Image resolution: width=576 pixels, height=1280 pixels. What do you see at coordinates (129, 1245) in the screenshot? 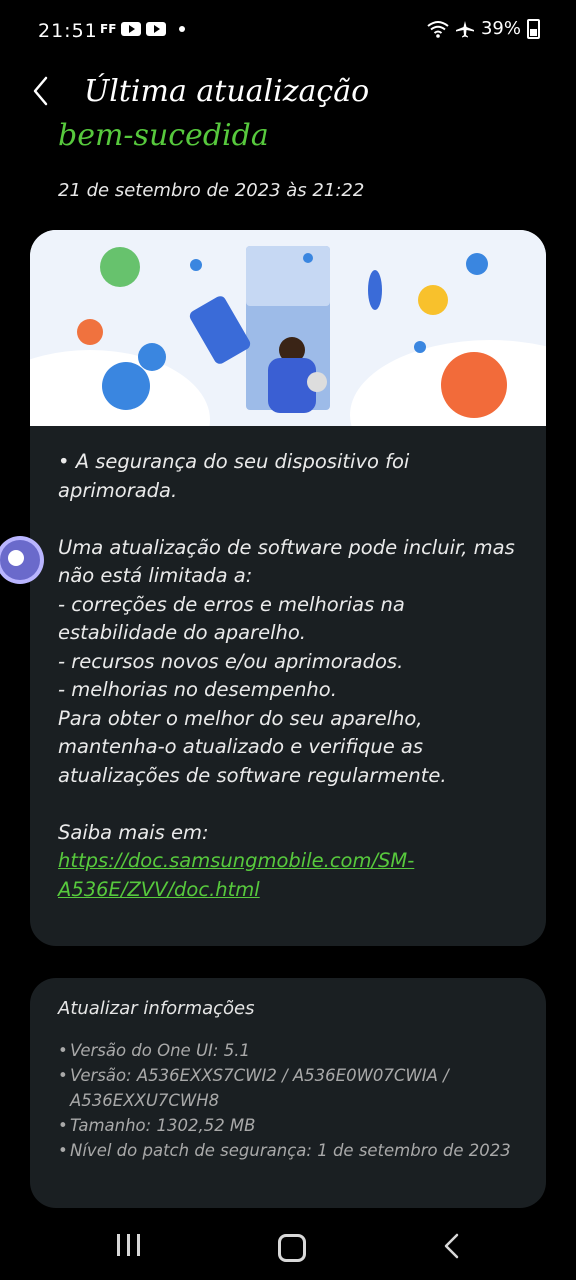
I see `recent-apps-button` at bounding box center [129, 1245].